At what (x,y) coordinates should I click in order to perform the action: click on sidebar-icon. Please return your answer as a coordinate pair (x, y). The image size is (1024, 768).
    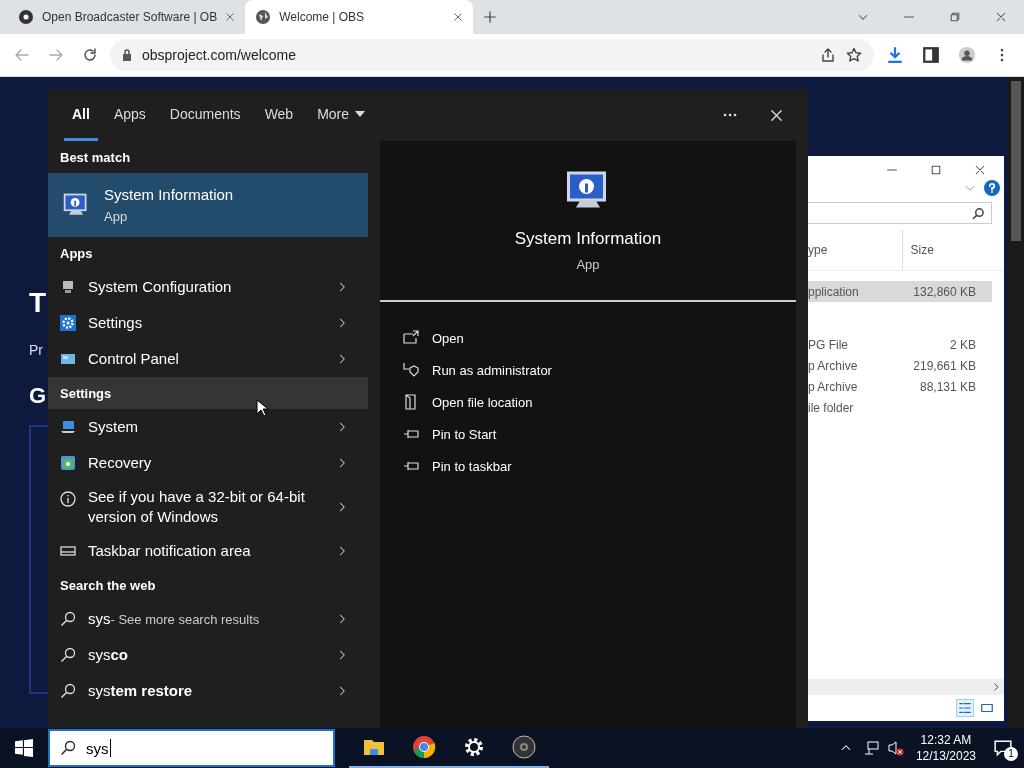
    Looking at the image, I should click on (931, 55).